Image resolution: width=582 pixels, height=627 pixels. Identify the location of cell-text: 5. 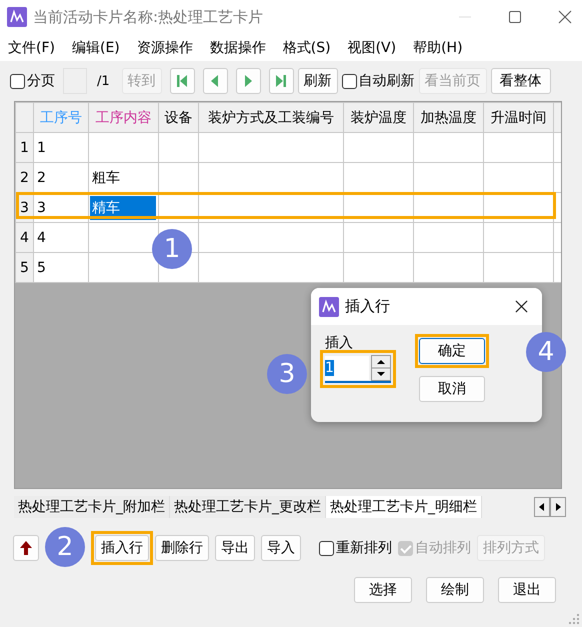
(41, 268).